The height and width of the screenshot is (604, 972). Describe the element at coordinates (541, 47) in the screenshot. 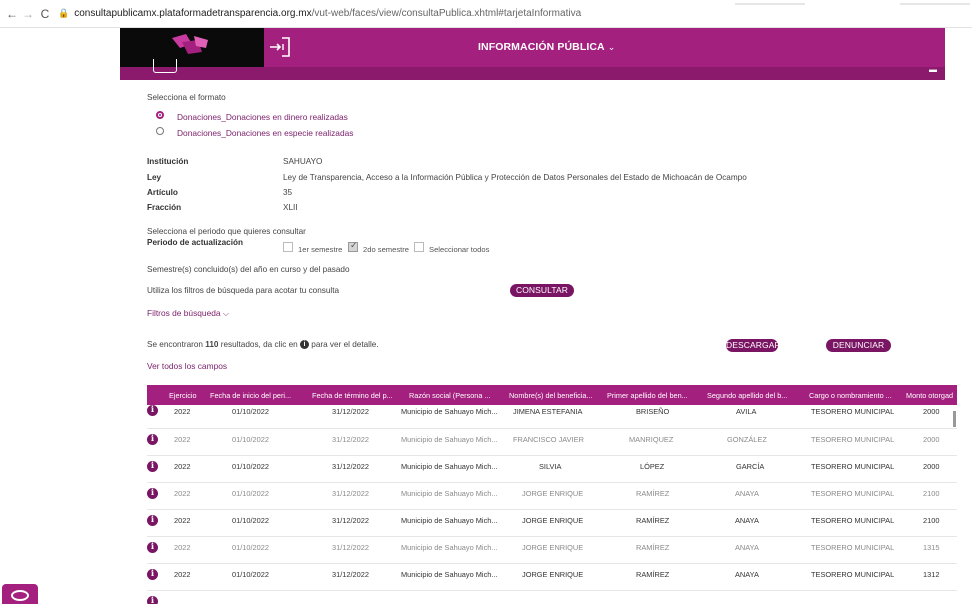

I see `menu-title-label: INFORMACIÓN PÚBLICA` at that location.